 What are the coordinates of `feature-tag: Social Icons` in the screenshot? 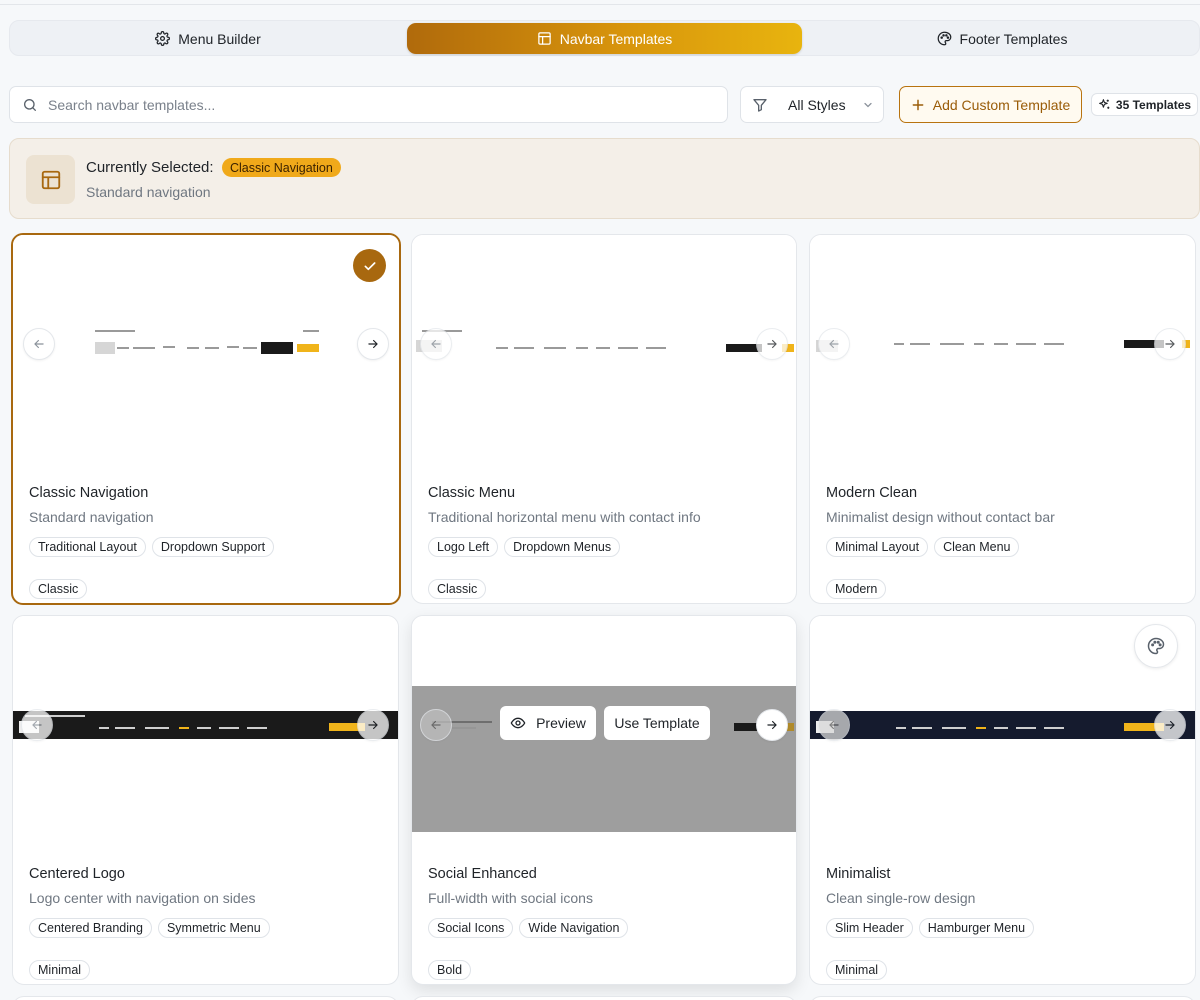 It's located at (471, 928).